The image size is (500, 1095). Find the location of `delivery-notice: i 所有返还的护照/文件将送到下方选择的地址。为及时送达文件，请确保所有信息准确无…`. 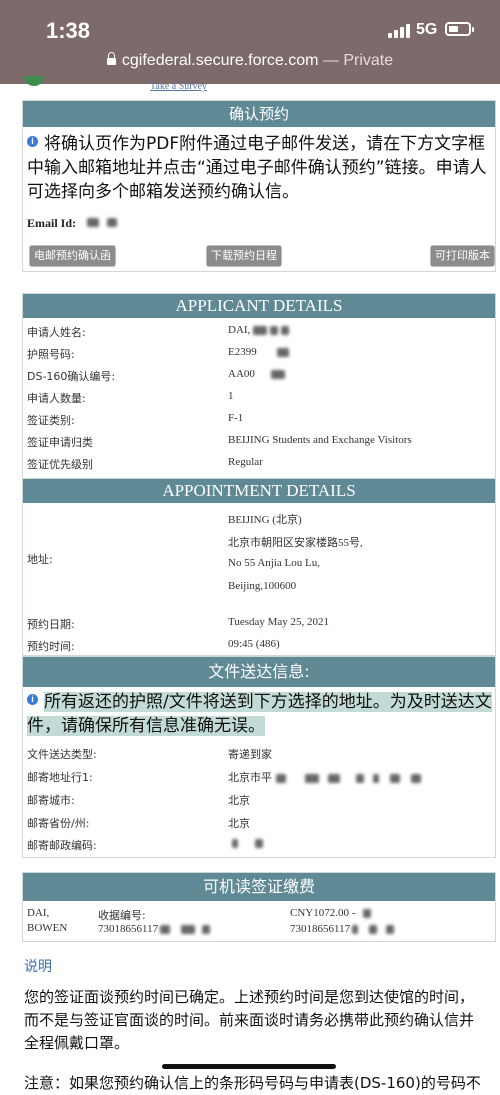

delivery-notice: i 所有返还的护照/文件将送到下方选择的地址。为及时送达文件，请确保所有信息准确无… is located at coordinates (259, 714).